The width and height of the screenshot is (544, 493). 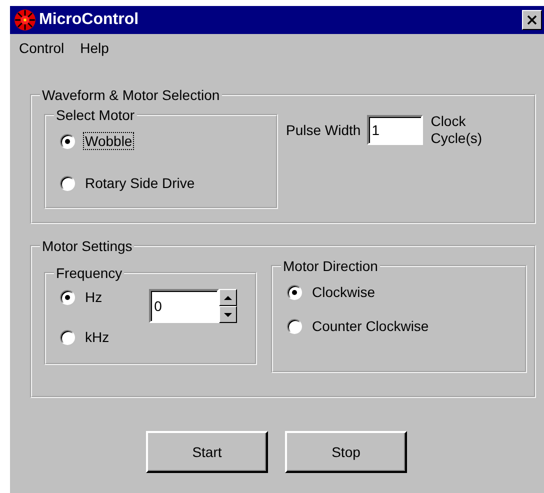 I want to click on spin-down-button, so click(x=228, y=314).